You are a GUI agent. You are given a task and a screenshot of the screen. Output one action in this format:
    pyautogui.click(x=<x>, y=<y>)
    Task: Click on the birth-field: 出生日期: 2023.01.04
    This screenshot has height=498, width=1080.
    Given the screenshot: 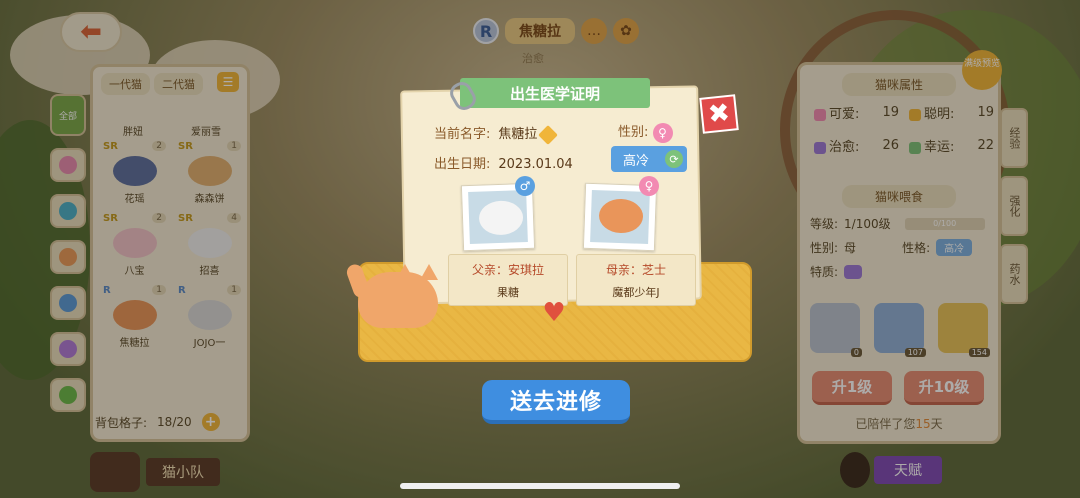 What is the action you would take?
    pyautogui.click(x=503, y=162)
    